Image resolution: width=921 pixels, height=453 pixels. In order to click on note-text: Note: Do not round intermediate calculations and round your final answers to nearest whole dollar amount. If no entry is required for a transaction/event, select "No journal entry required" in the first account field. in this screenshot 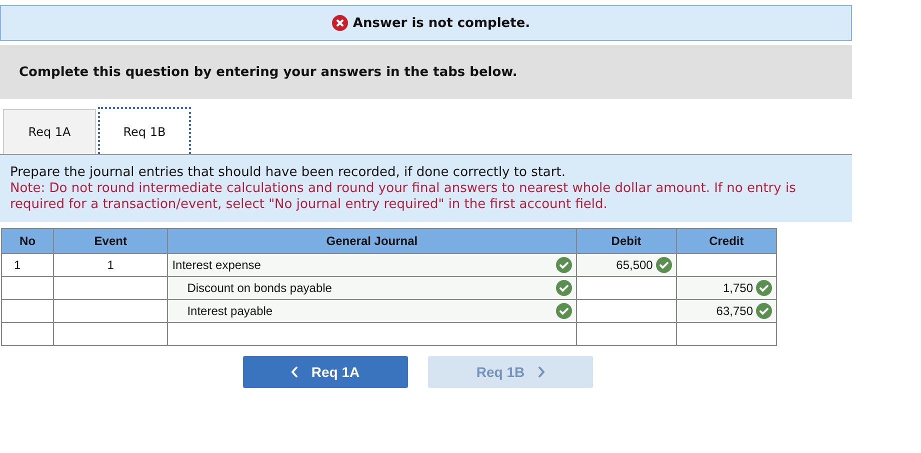, I will do `click(403, 197)`.